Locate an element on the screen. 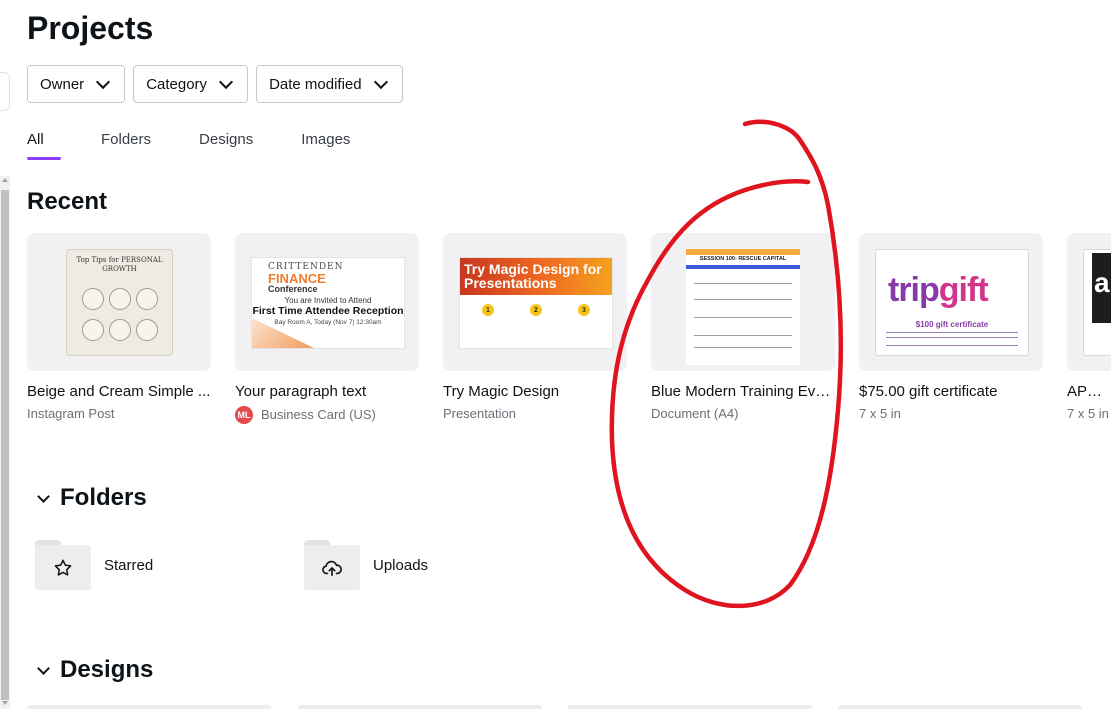 Image resolution: width=1111 pixels, height=709 pixels. design-thumbnail: Top Tips for PERSONAL GROWTH is located at coordinates (119, 302).